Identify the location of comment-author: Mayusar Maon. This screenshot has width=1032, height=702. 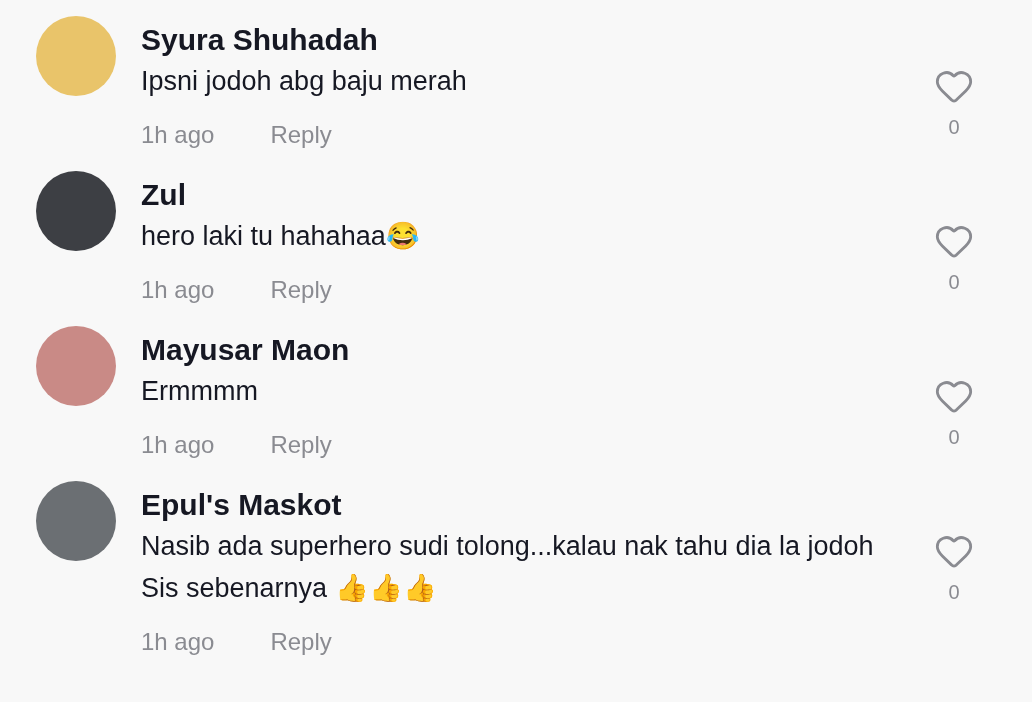
(527, 350).